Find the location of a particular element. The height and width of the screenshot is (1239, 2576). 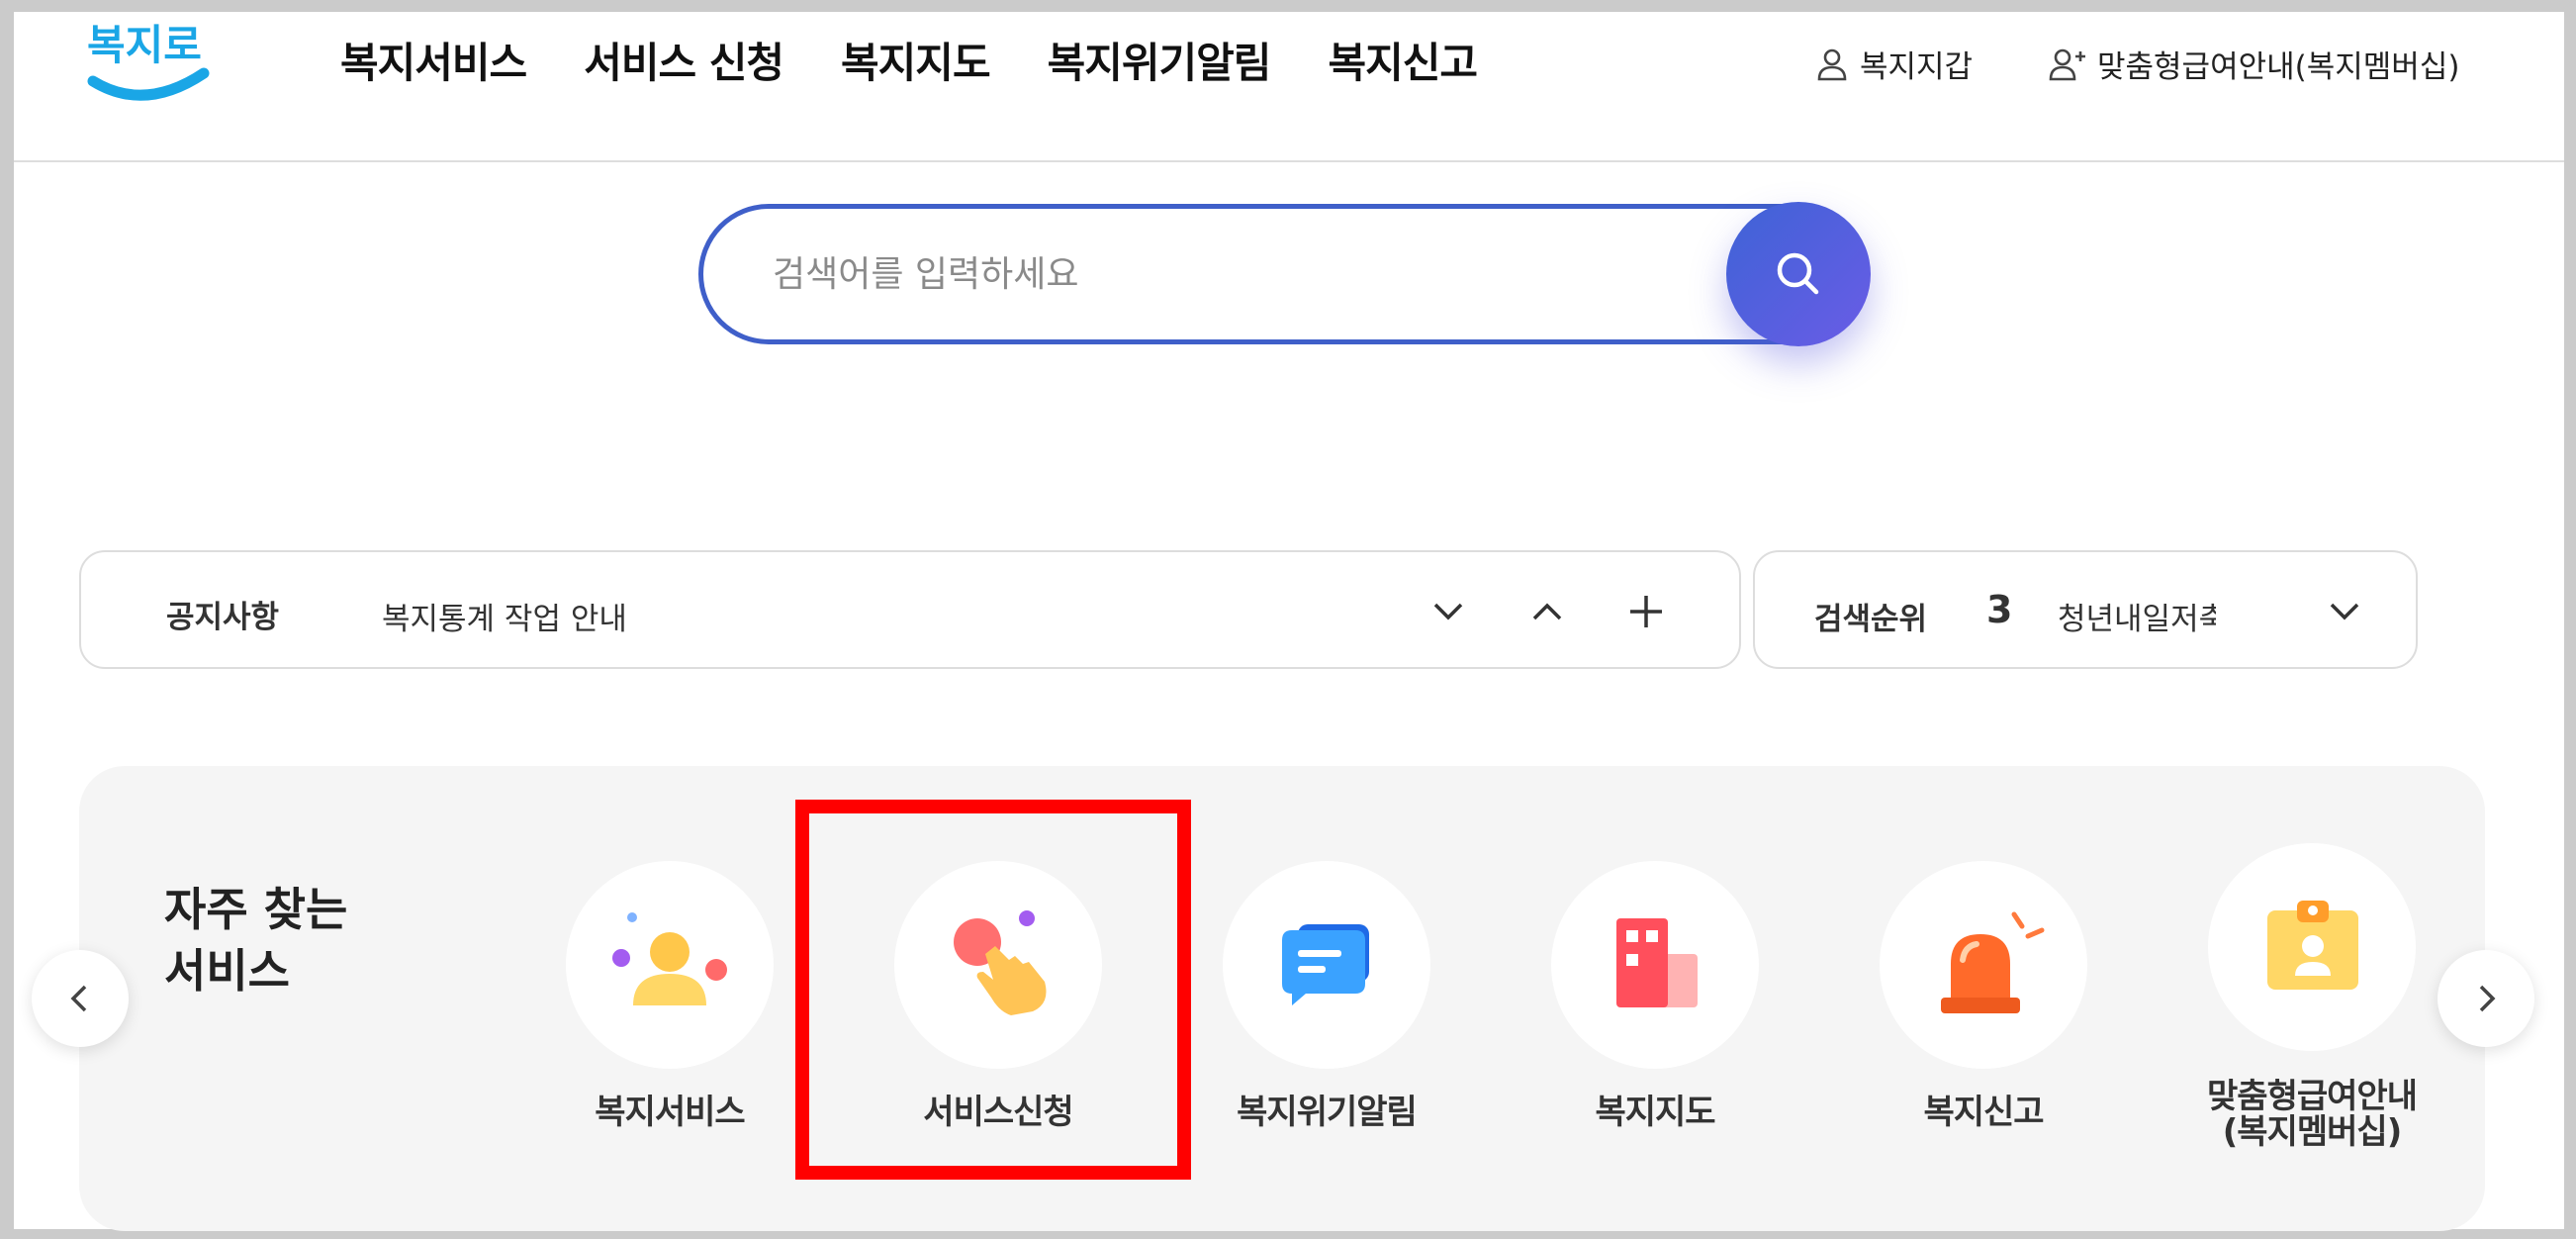

membership-link: 맞춤형급여안내(복지멤버십) is located at coordinates (2253, 64).